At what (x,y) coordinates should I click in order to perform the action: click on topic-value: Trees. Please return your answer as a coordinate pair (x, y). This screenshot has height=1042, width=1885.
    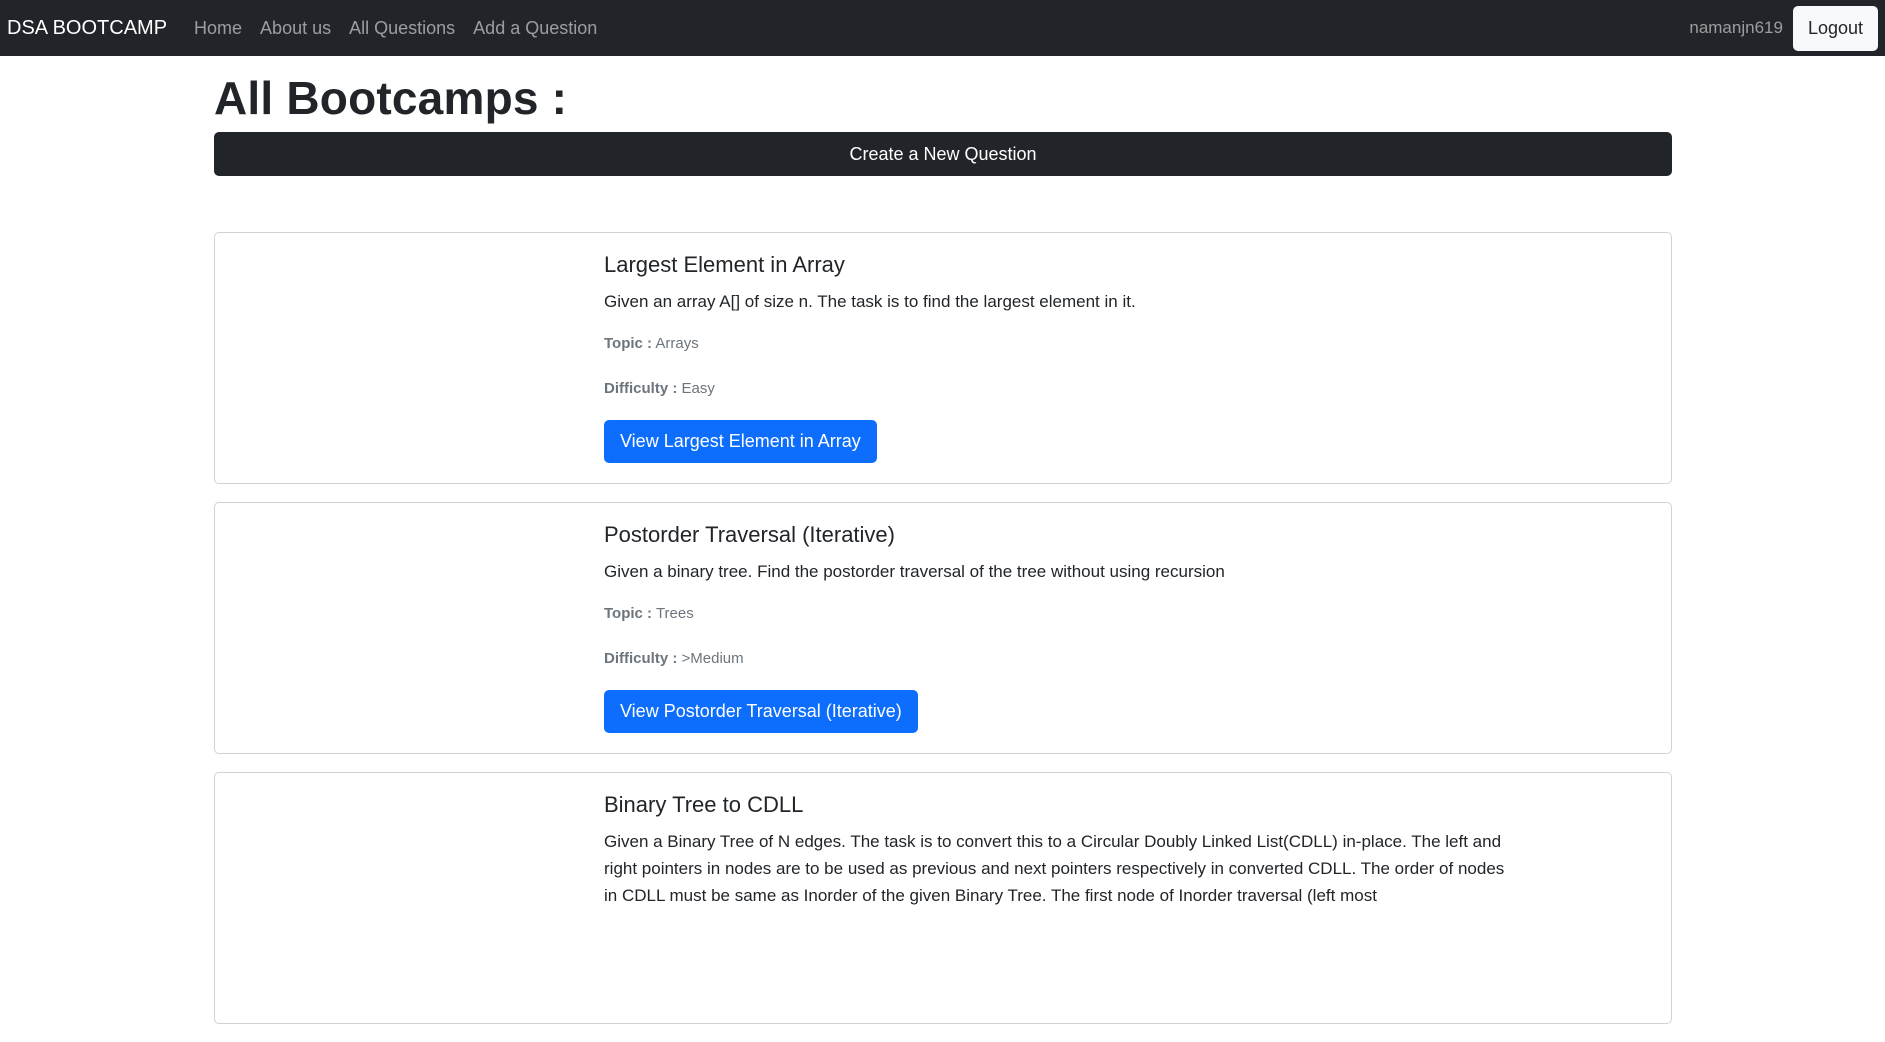
    Looking at the image, I should click on (674, 613).